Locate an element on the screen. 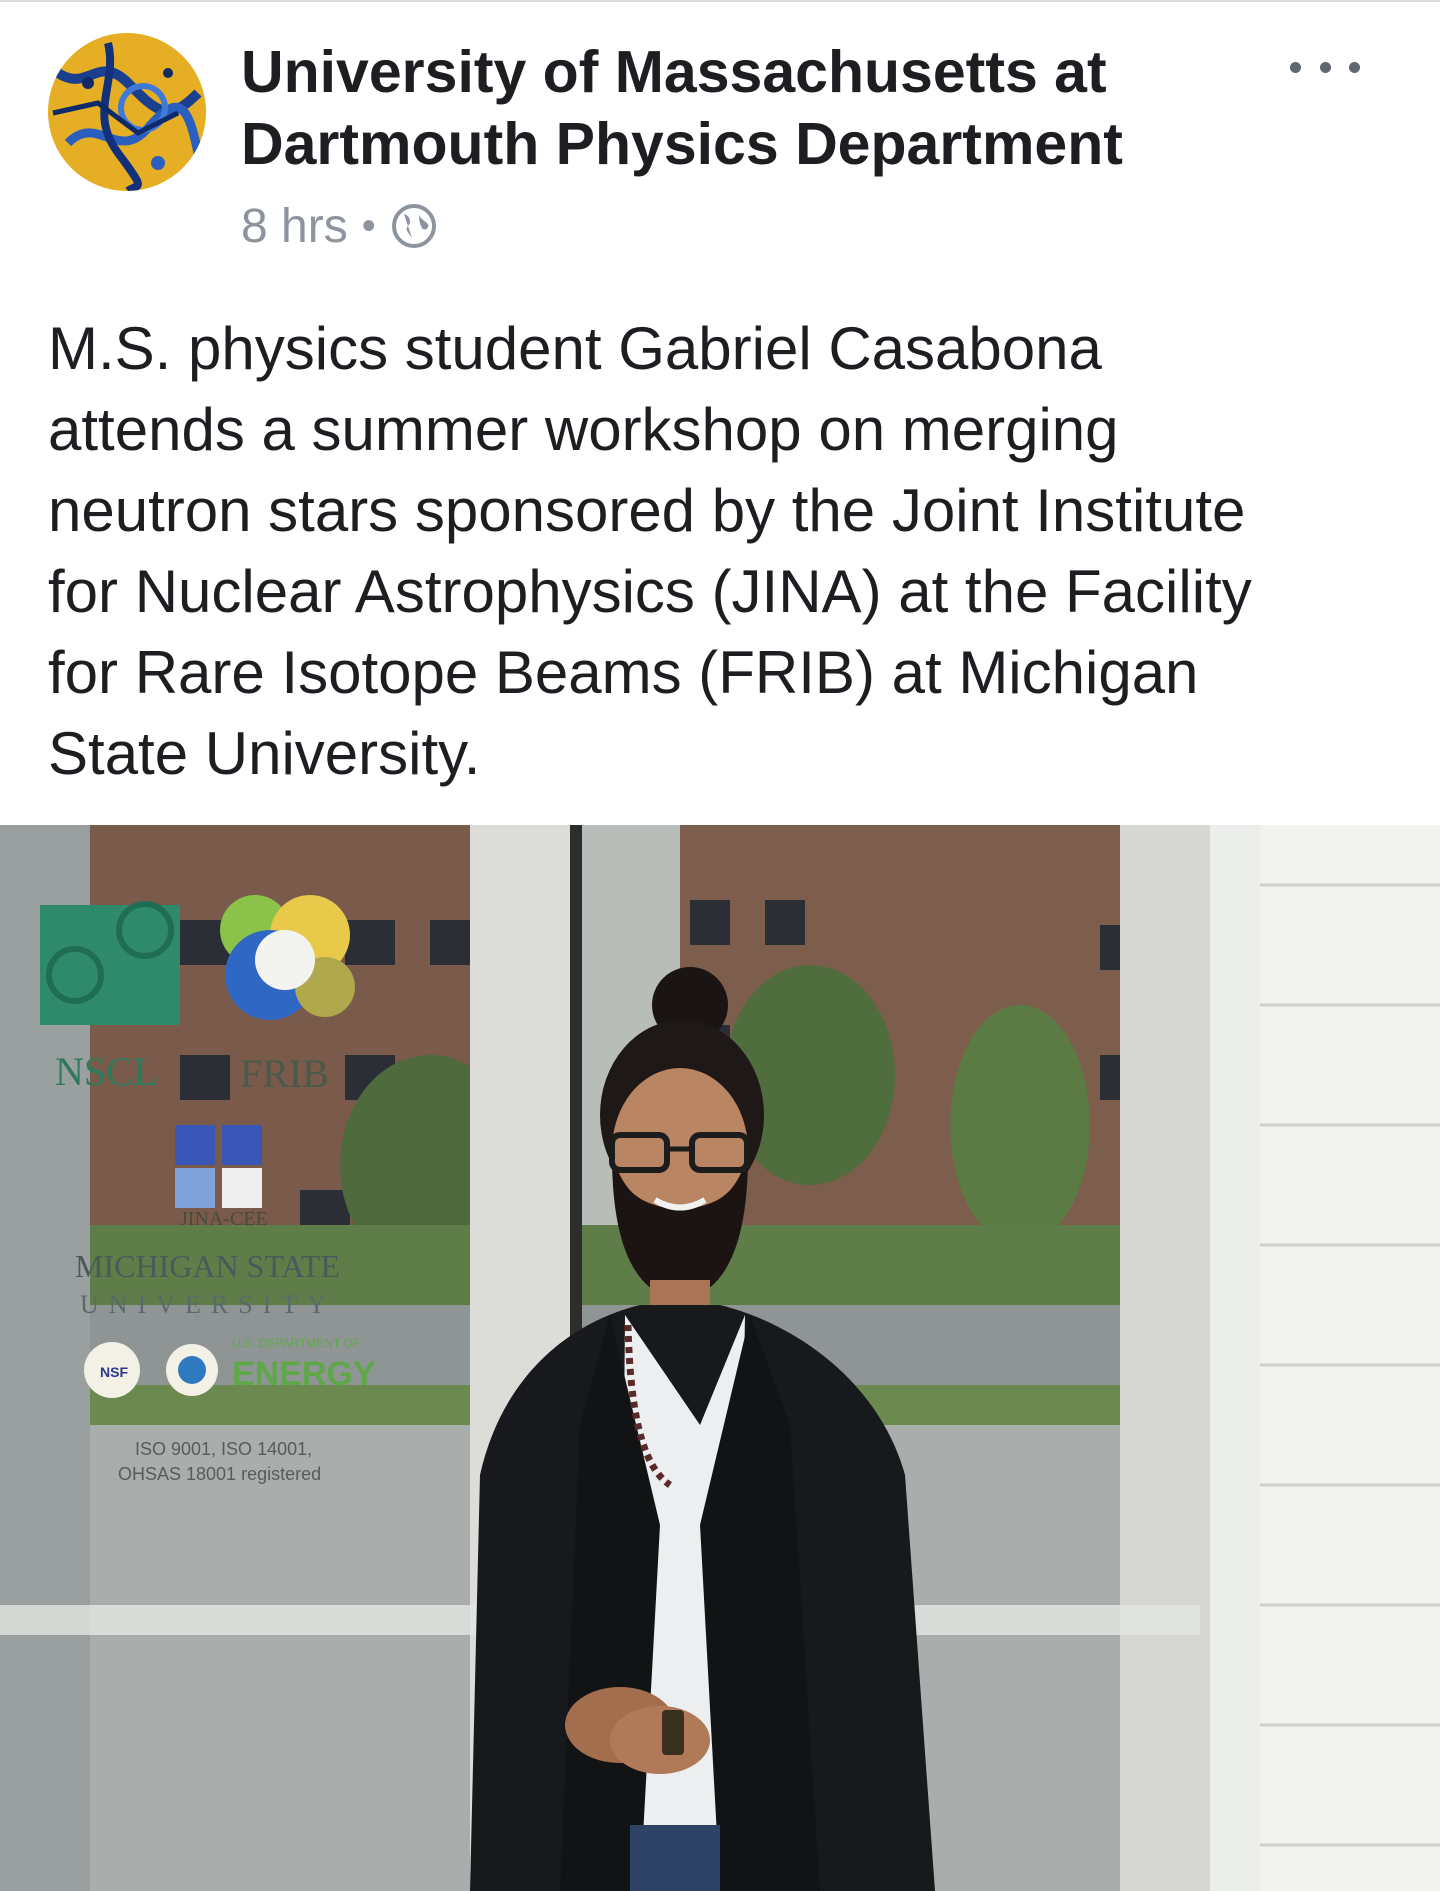 The image size is (1440, 1891). doe-small-label: U.S. DEPARTMENT OF is located at coordinates (296, 1343).